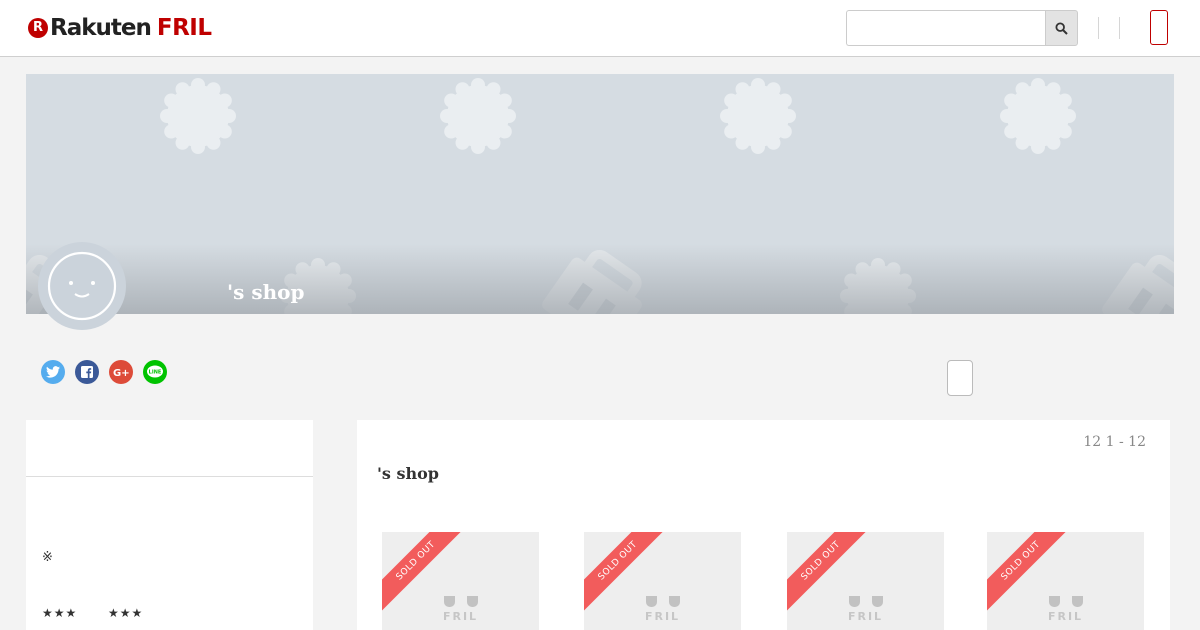 The width and height of the screenshot is (1200, 630). I want to click on twitter-share-button, so click(53, 372).